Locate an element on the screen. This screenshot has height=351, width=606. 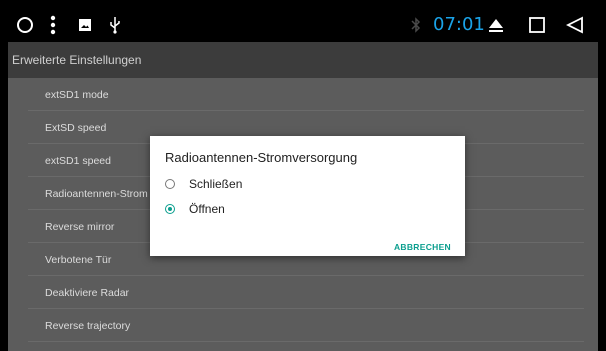
list-item: Reverse trajectory is located at coordinates (306, 325).